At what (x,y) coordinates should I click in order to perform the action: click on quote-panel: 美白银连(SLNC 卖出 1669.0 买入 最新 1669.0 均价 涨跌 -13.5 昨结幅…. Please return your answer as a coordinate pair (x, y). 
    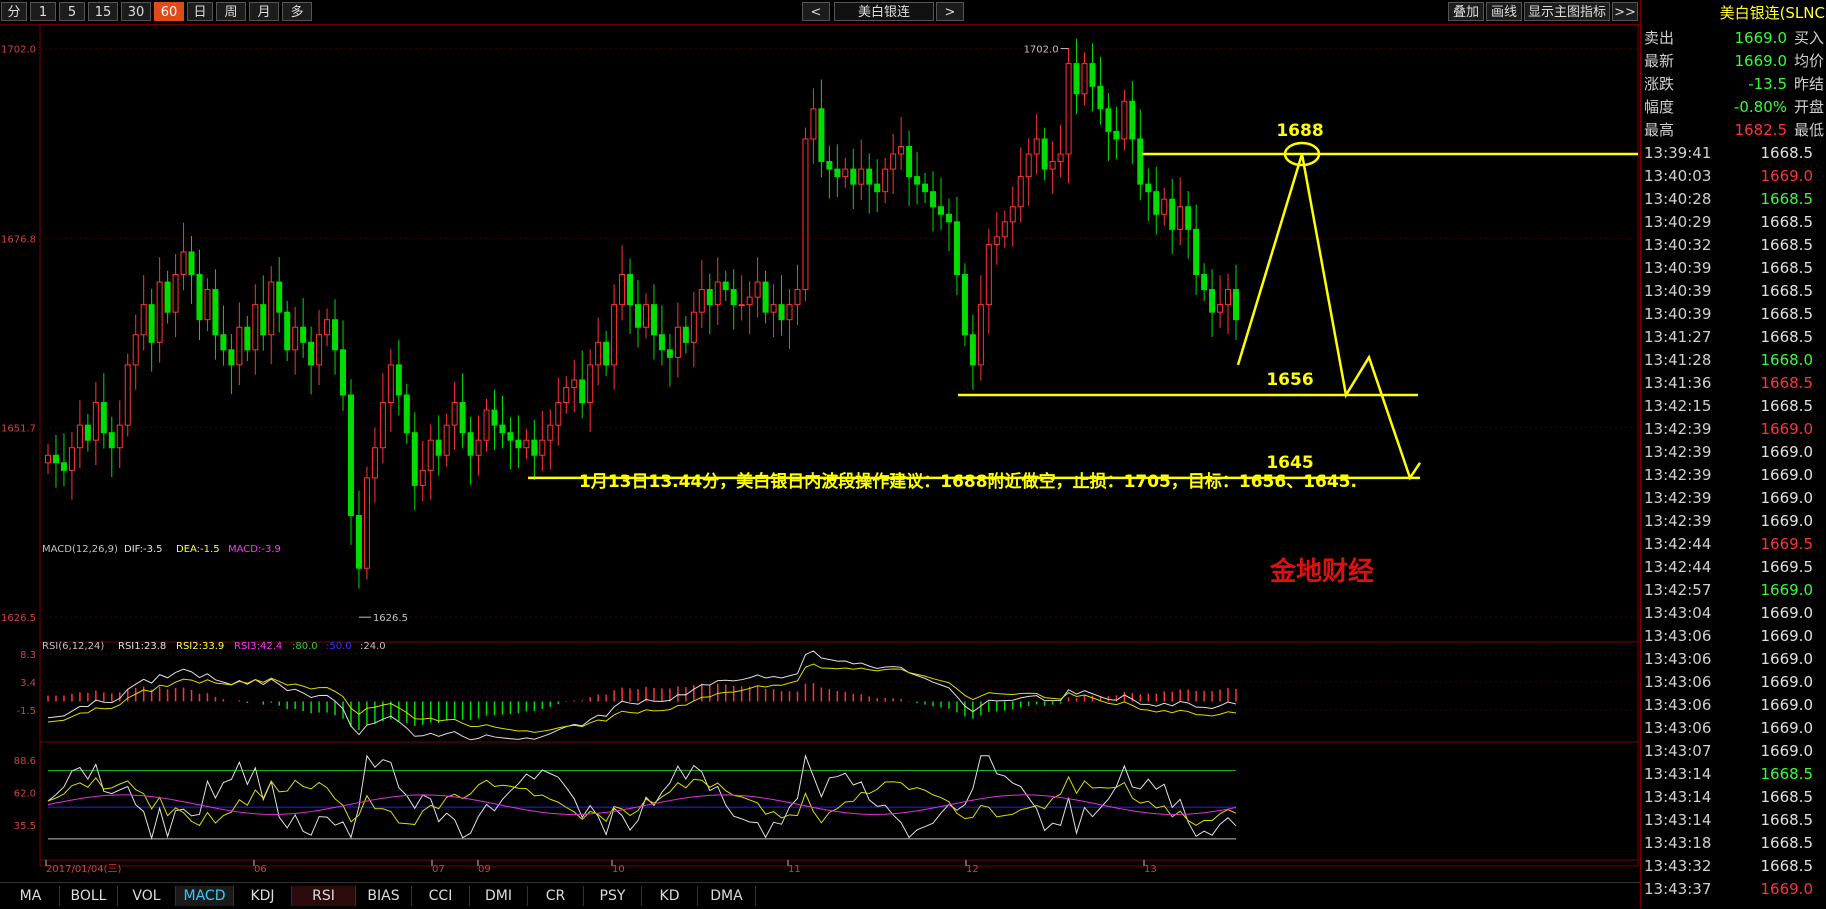
    Looking at the image, I should click on (1733, 454).